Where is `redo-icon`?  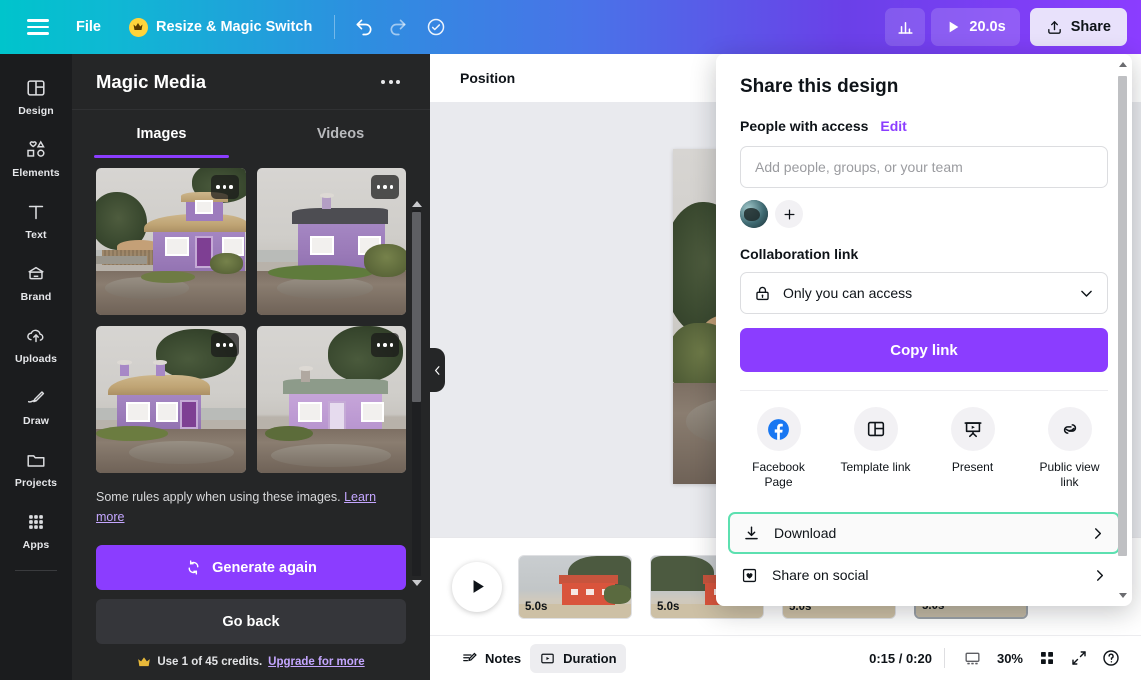
redo-icon is located at coordinates (398, 27).